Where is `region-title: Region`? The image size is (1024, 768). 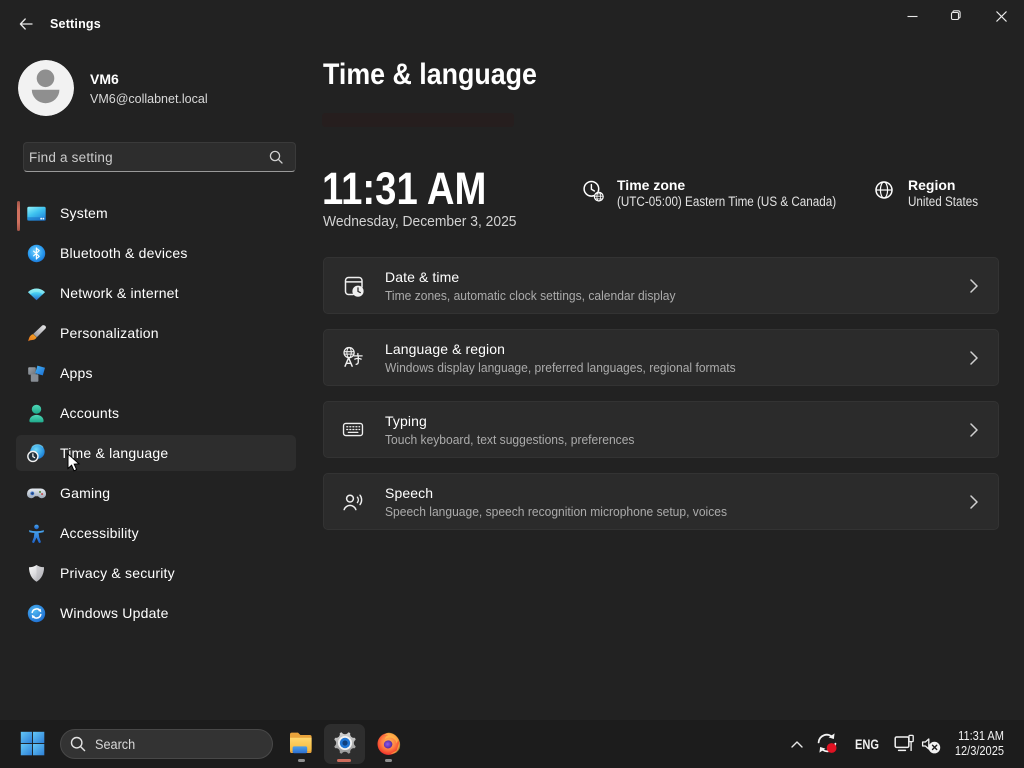
region-title: Region is located at coordinates (932, 185).